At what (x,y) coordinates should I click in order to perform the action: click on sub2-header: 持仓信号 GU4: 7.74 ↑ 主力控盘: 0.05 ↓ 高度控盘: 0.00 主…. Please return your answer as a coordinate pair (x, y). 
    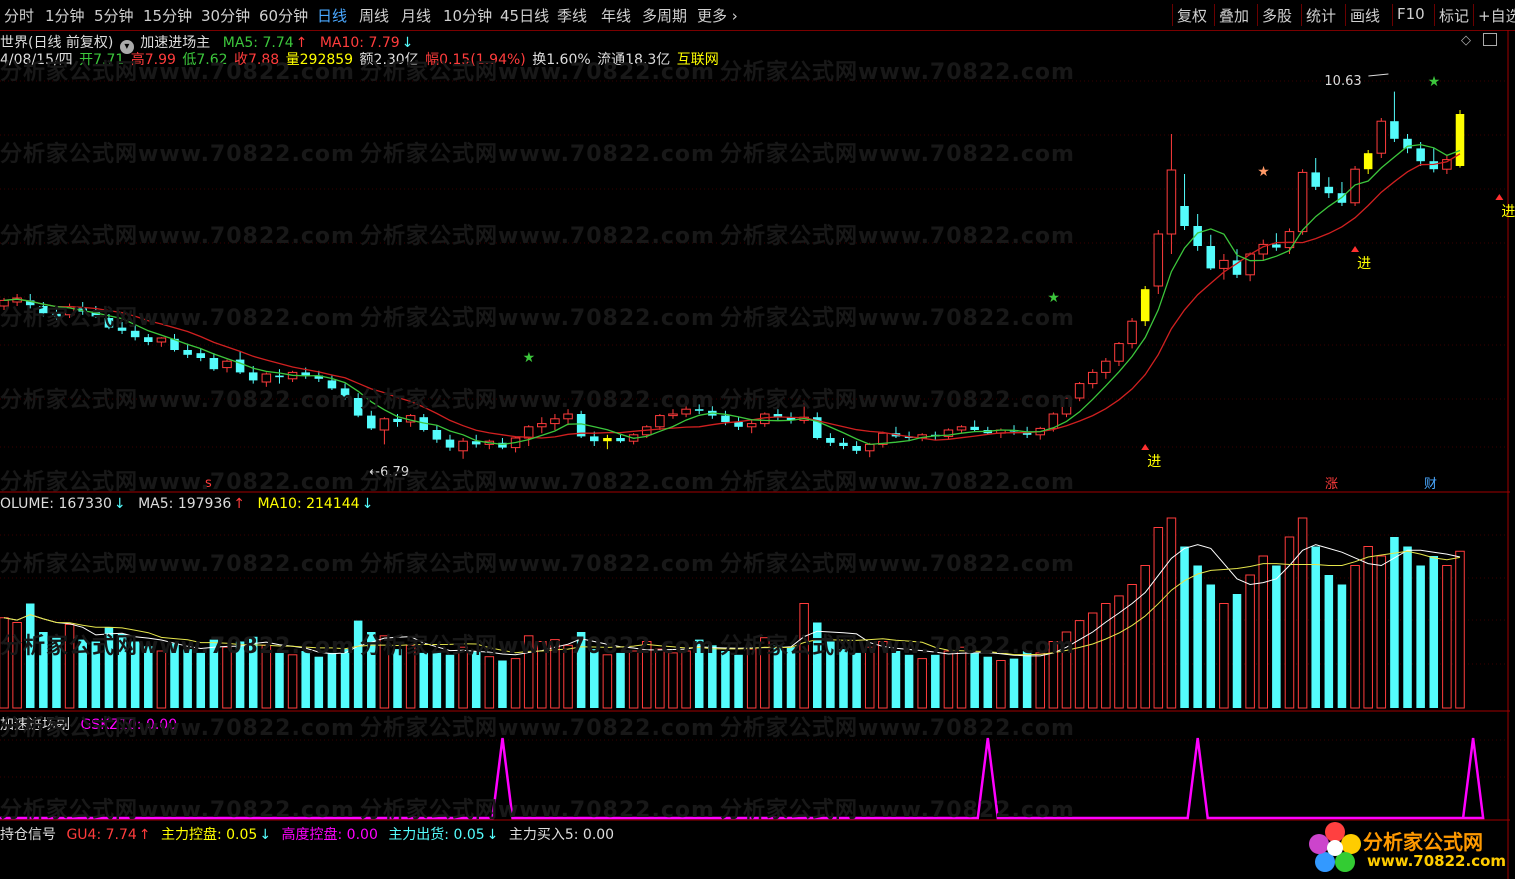
    Looking at the image, I should click on (308, 834).